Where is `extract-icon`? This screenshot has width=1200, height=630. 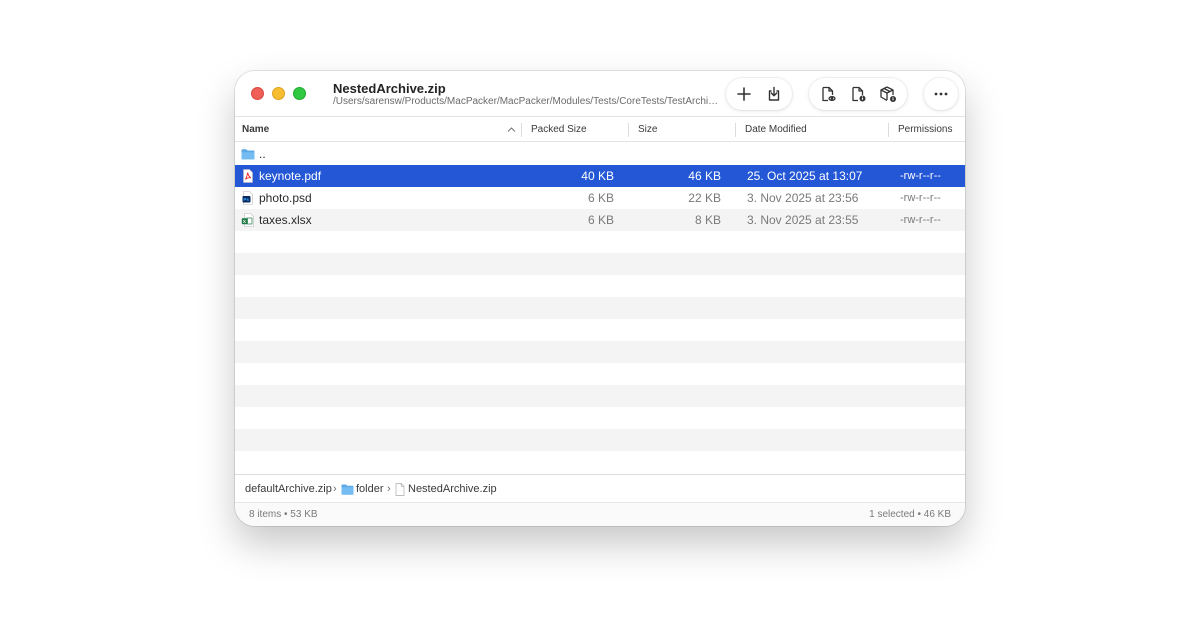
extract-icon is located at coordinates (774, 93).